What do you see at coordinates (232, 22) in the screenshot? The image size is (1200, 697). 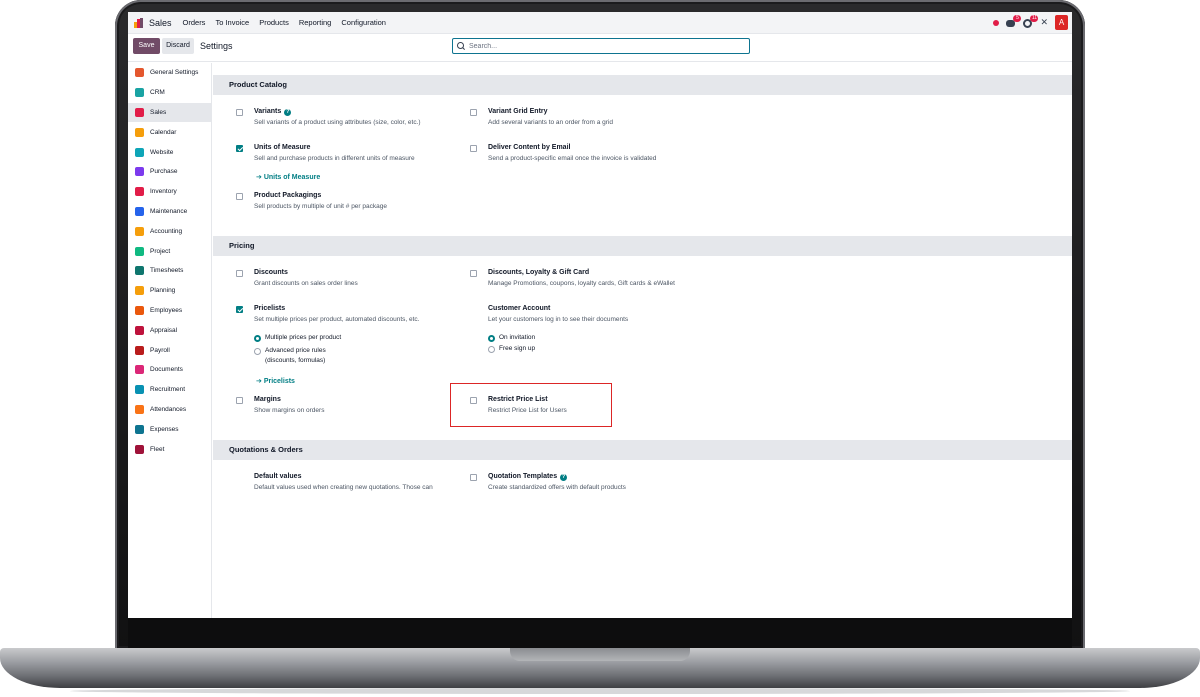 I see `menu-to-invoice: To Invoice` at bounding box center [232, 22].